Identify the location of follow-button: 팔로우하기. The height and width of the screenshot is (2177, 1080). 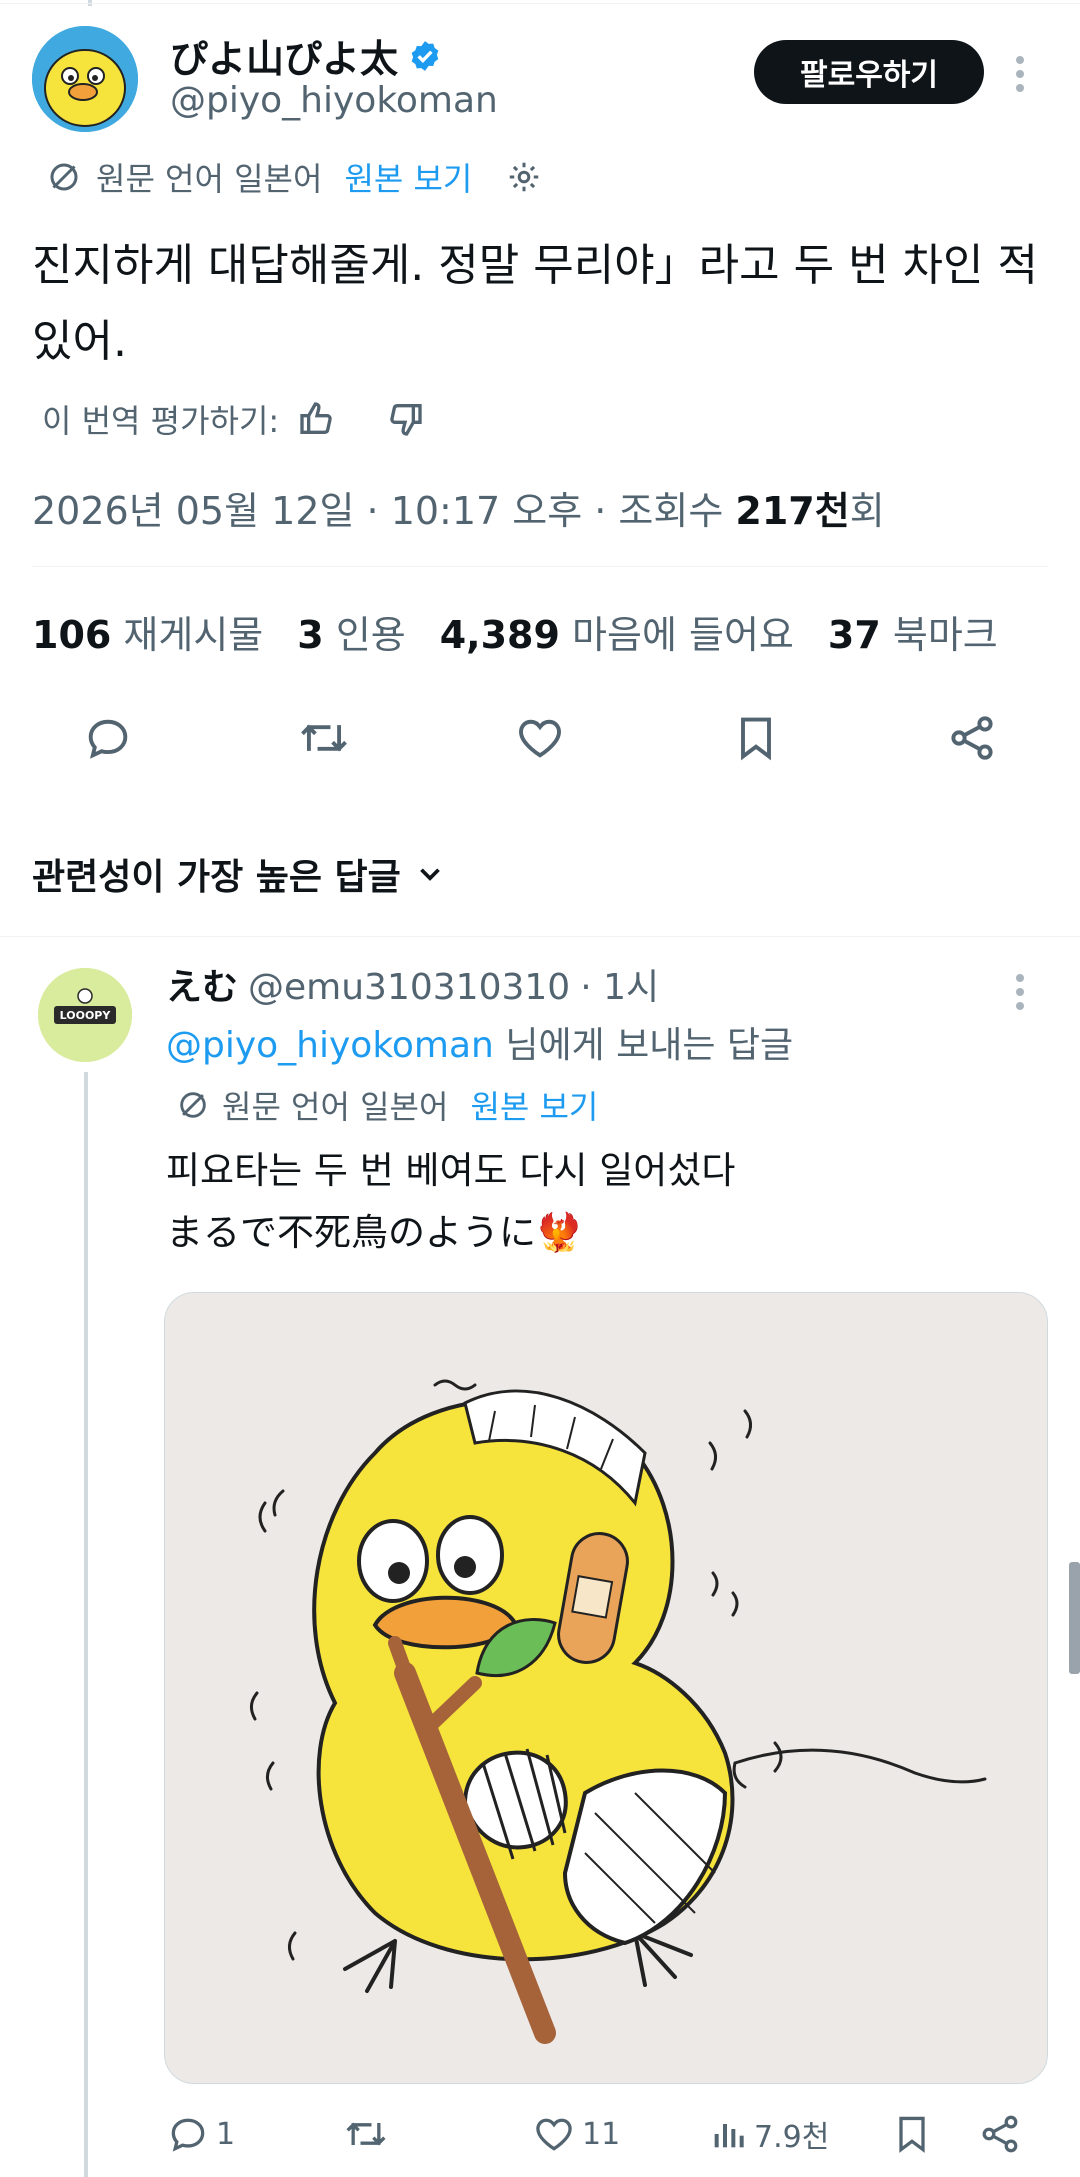
(869, 72).